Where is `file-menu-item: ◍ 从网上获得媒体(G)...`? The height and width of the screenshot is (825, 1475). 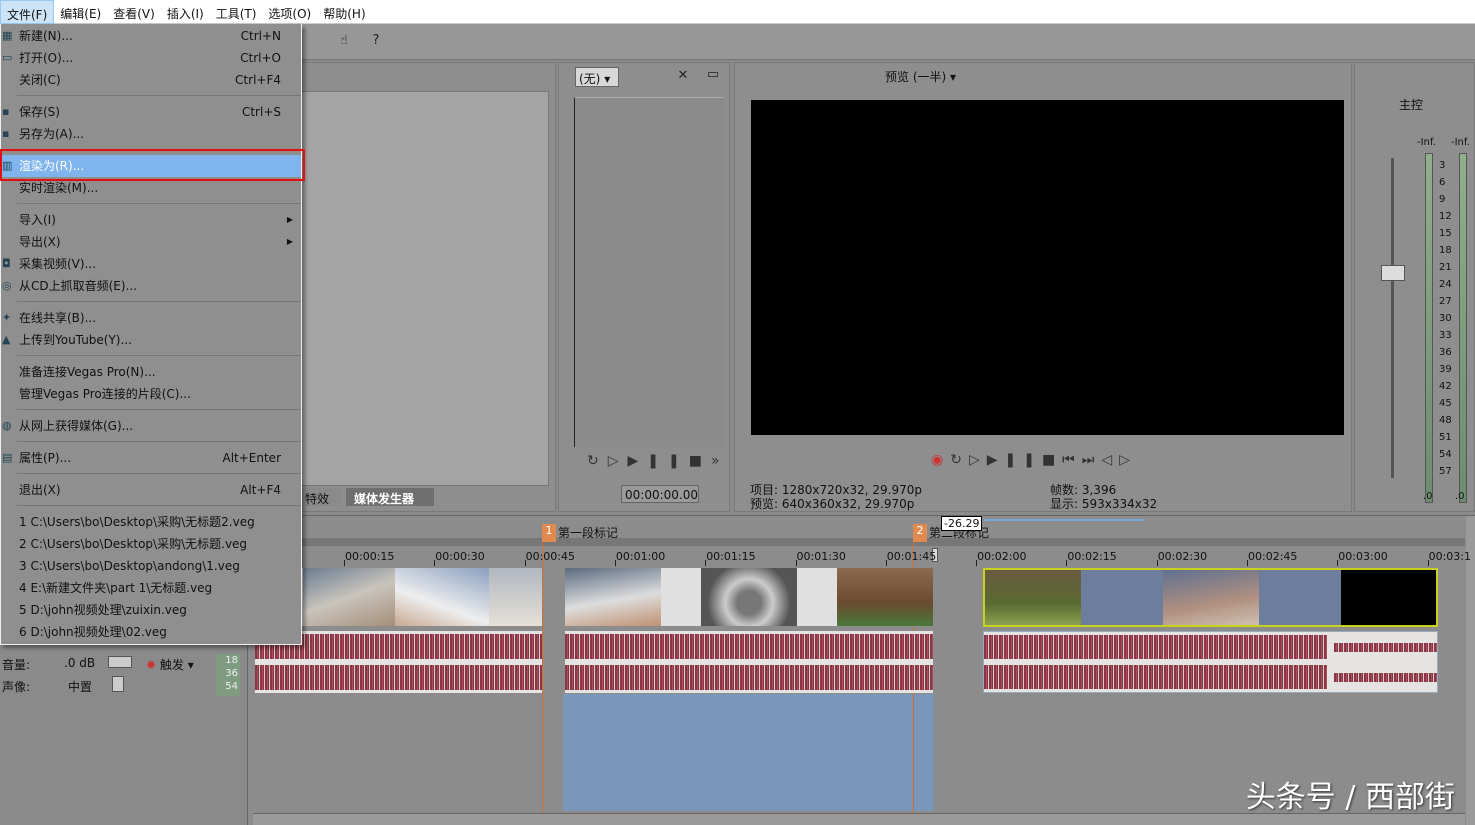 file-menu-item: ◍ 从网上获得媒体(G)... is located at coordinates (151, 426).